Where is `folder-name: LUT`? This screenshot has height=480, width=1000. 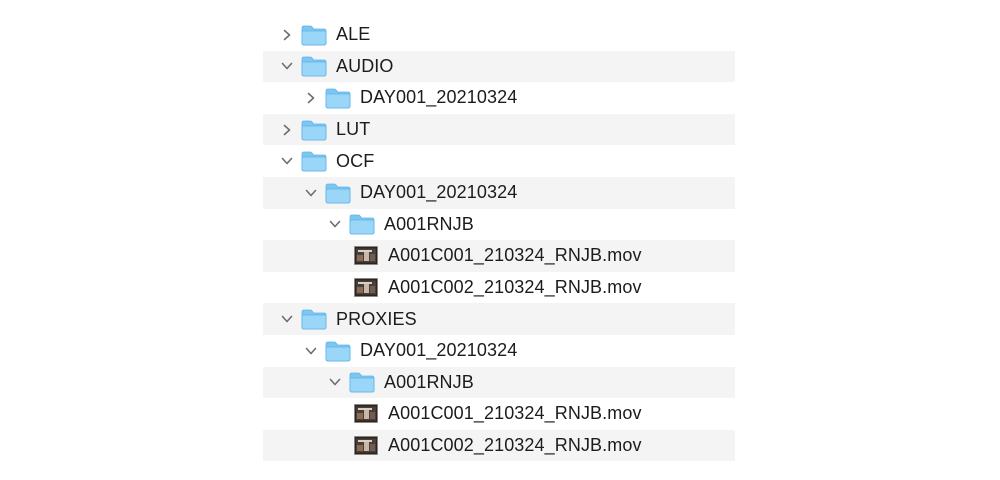 folder-name: LUT is located at coordinates (353, 129).